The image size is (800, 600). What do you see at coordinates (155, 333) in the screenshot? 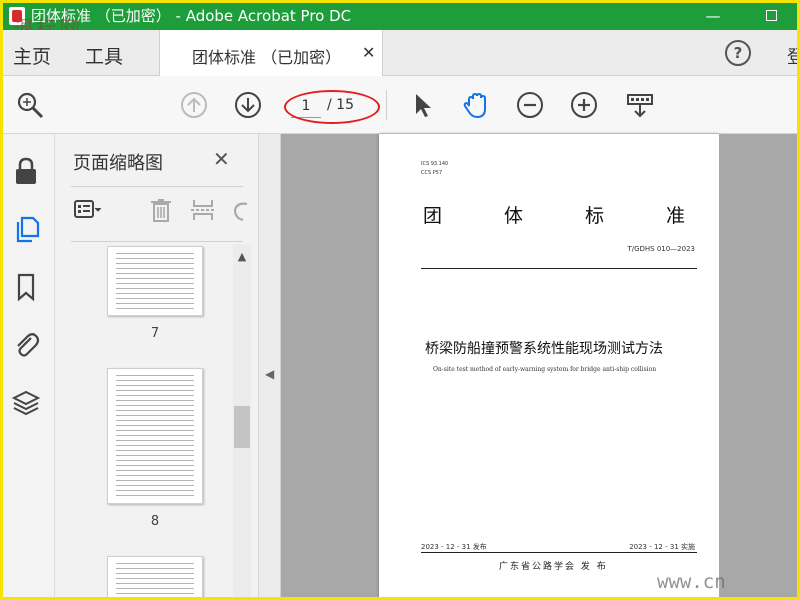
I see `thumbnail-page-number: 7` at bounding box center [155, 333].